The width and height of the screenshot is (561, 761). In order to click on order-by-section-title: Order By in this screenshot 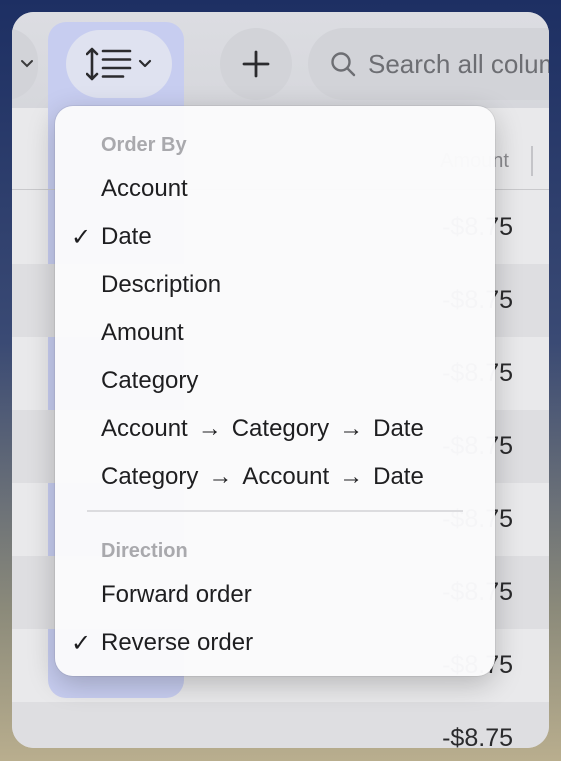, I will do `click(144, 145)`.